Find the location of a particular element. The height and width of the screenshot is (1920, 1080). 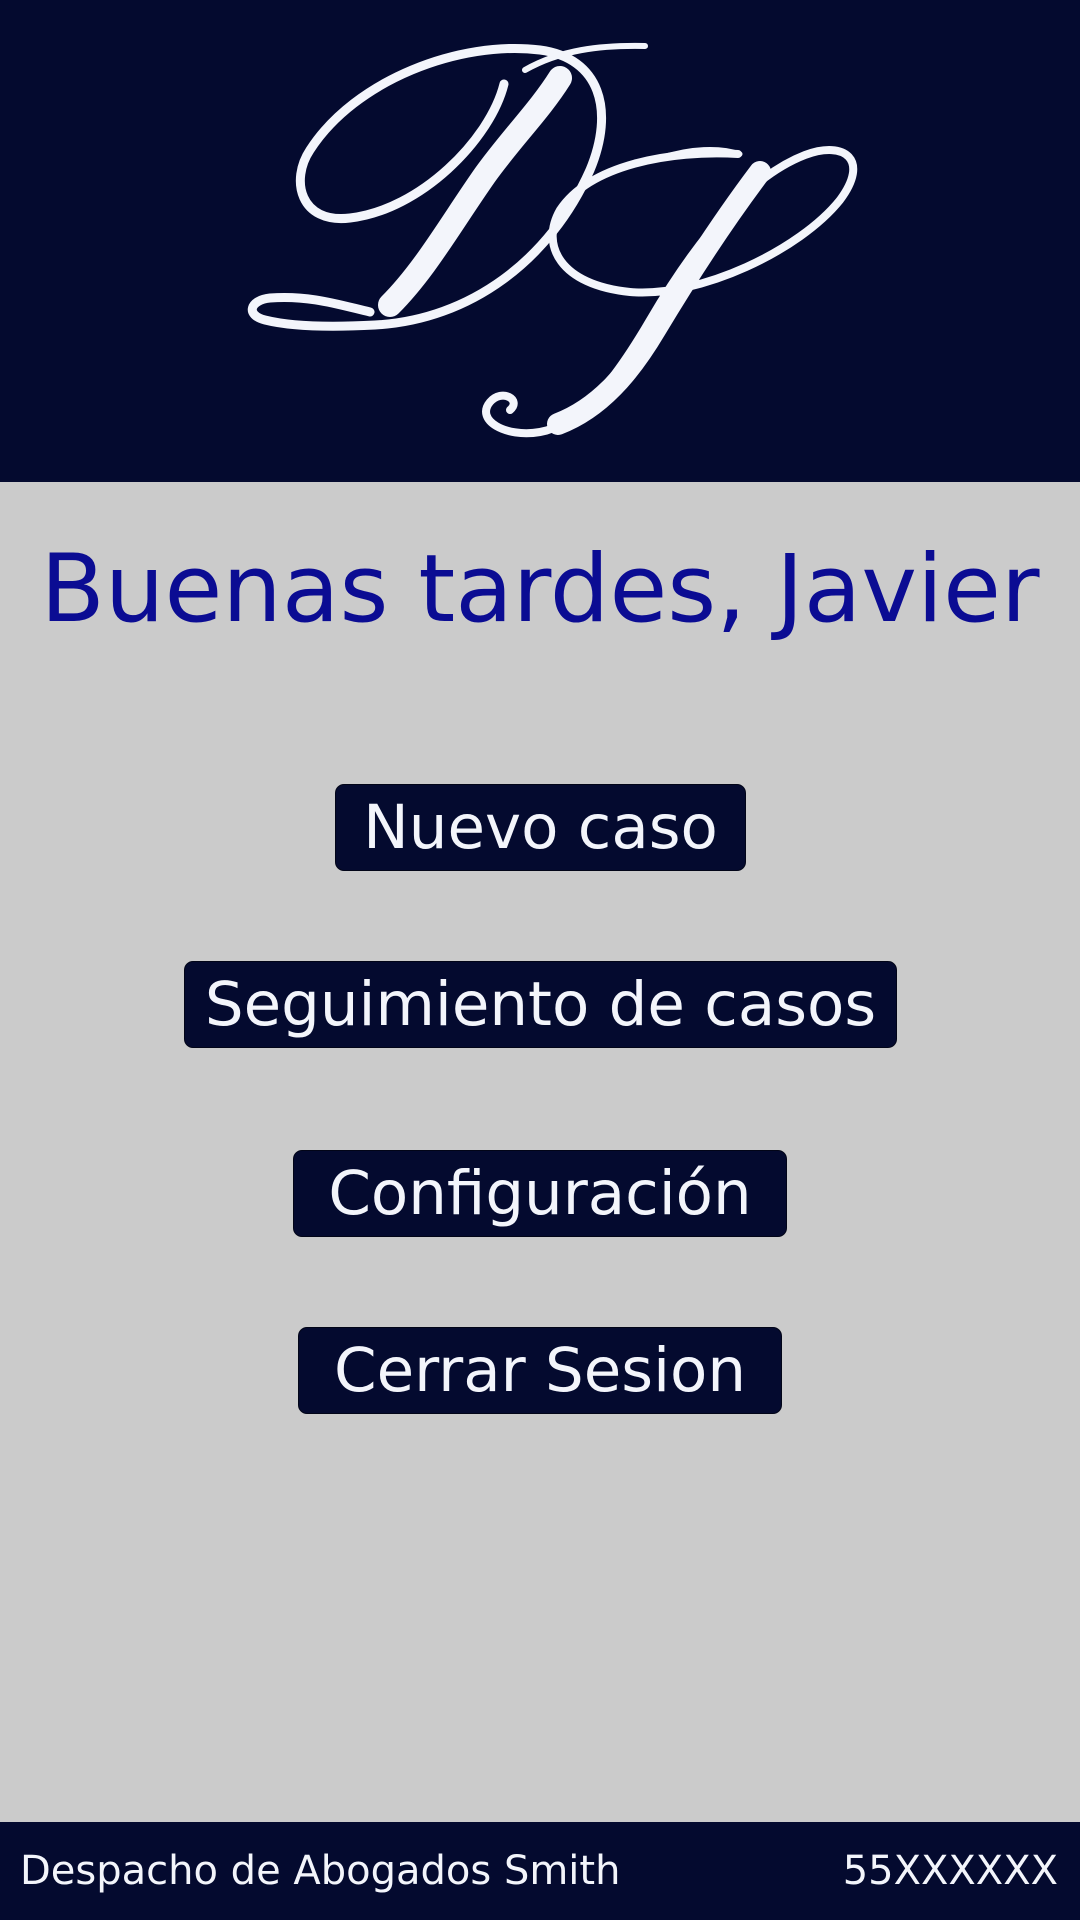

greeting-text: Buenas tardes, Javier is located at coordinates (540, 589).